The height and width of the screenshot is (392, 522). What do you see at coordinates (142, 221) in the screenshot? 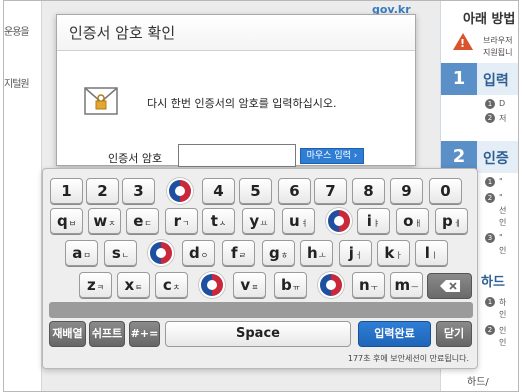
I see `key-e: eㄷ` at bounding box center [142, 221].